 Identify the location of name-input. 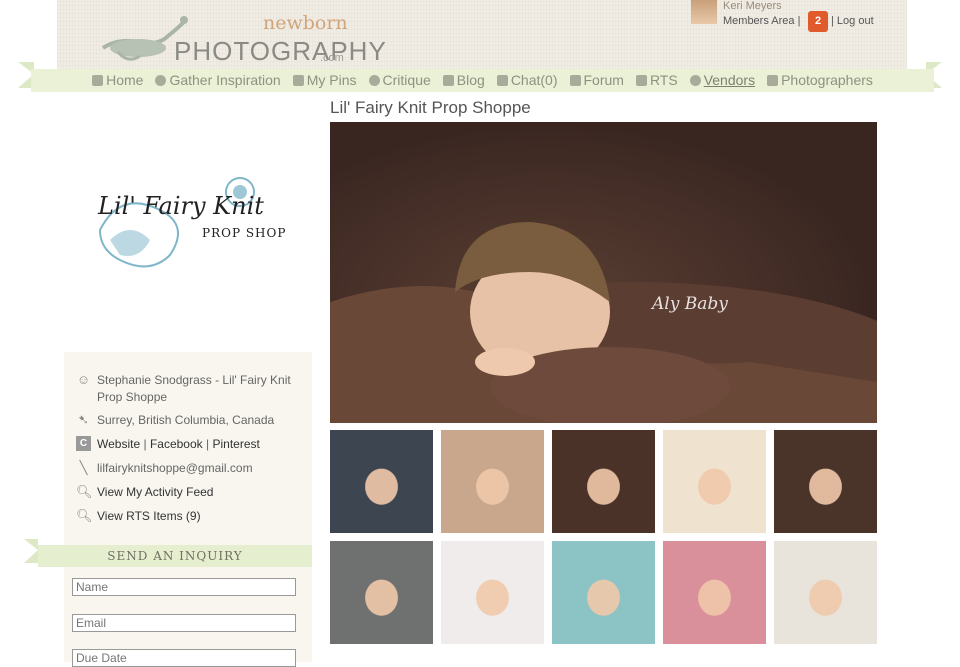
(184, 587).